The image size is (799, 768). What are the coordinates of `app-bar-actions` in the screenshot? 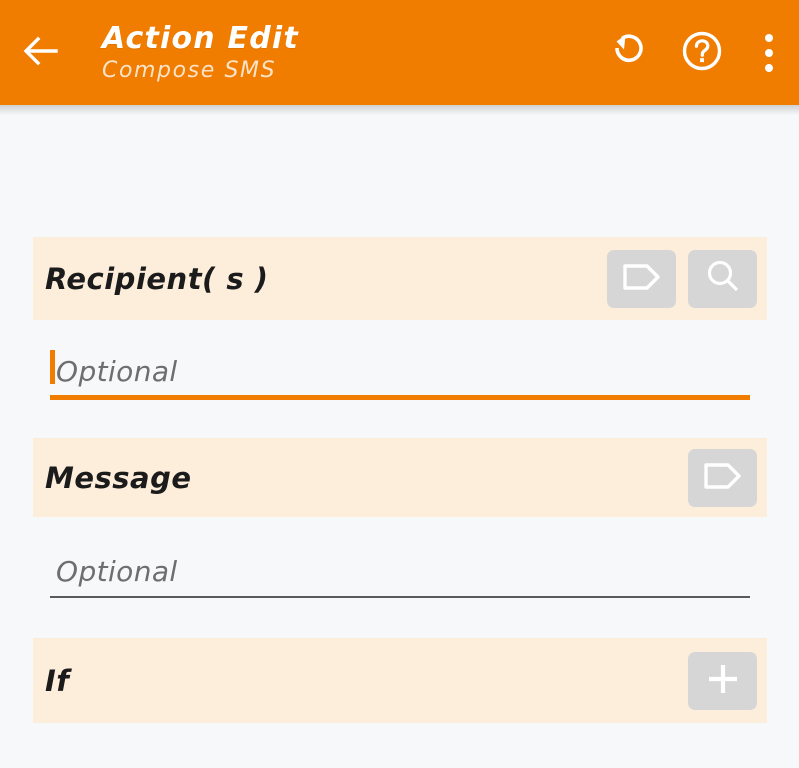 It's located at (695, 52).